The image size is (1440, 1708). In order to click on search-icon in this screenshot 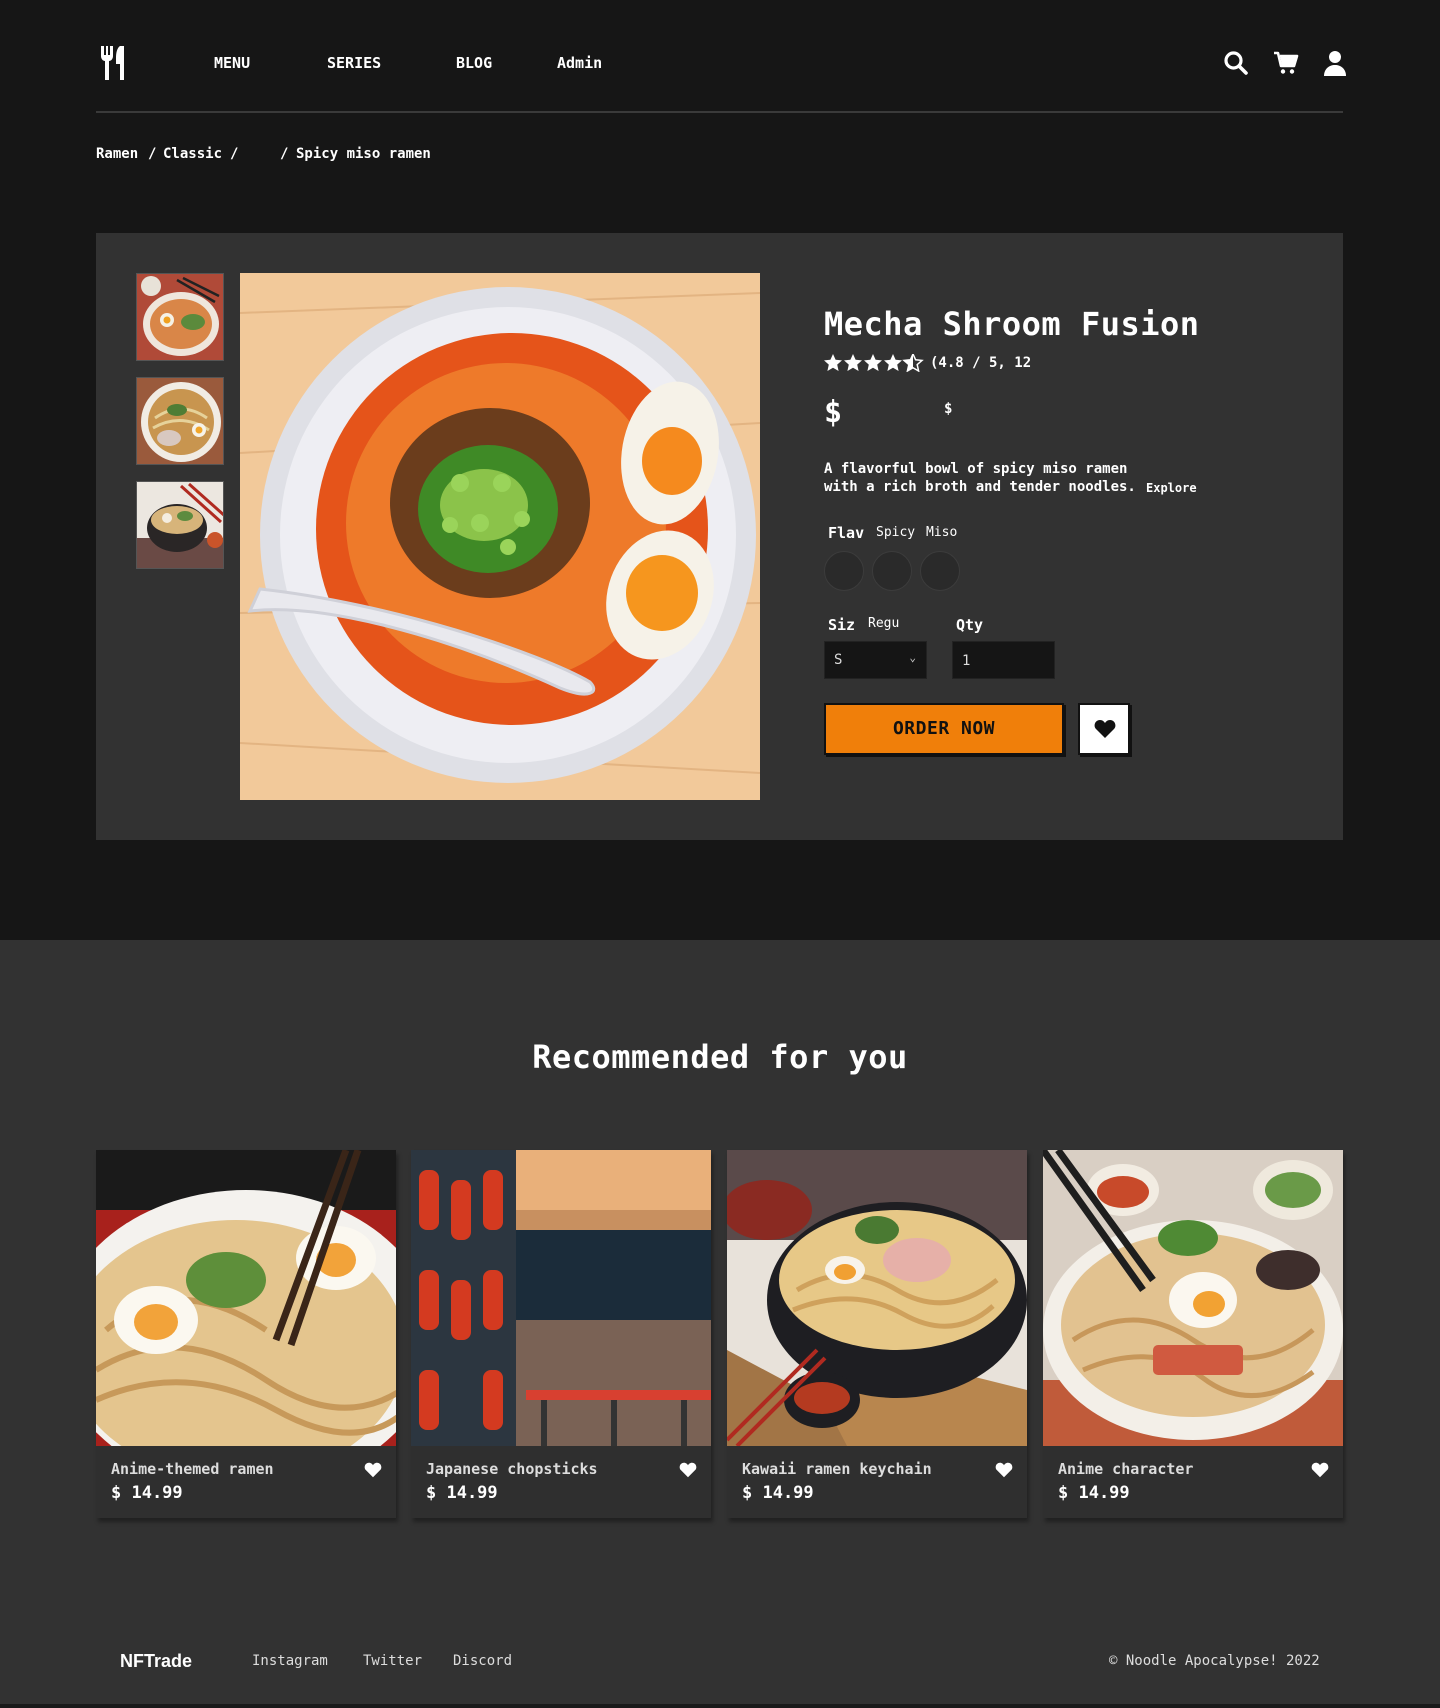, I will do `click(1237, 64)`.